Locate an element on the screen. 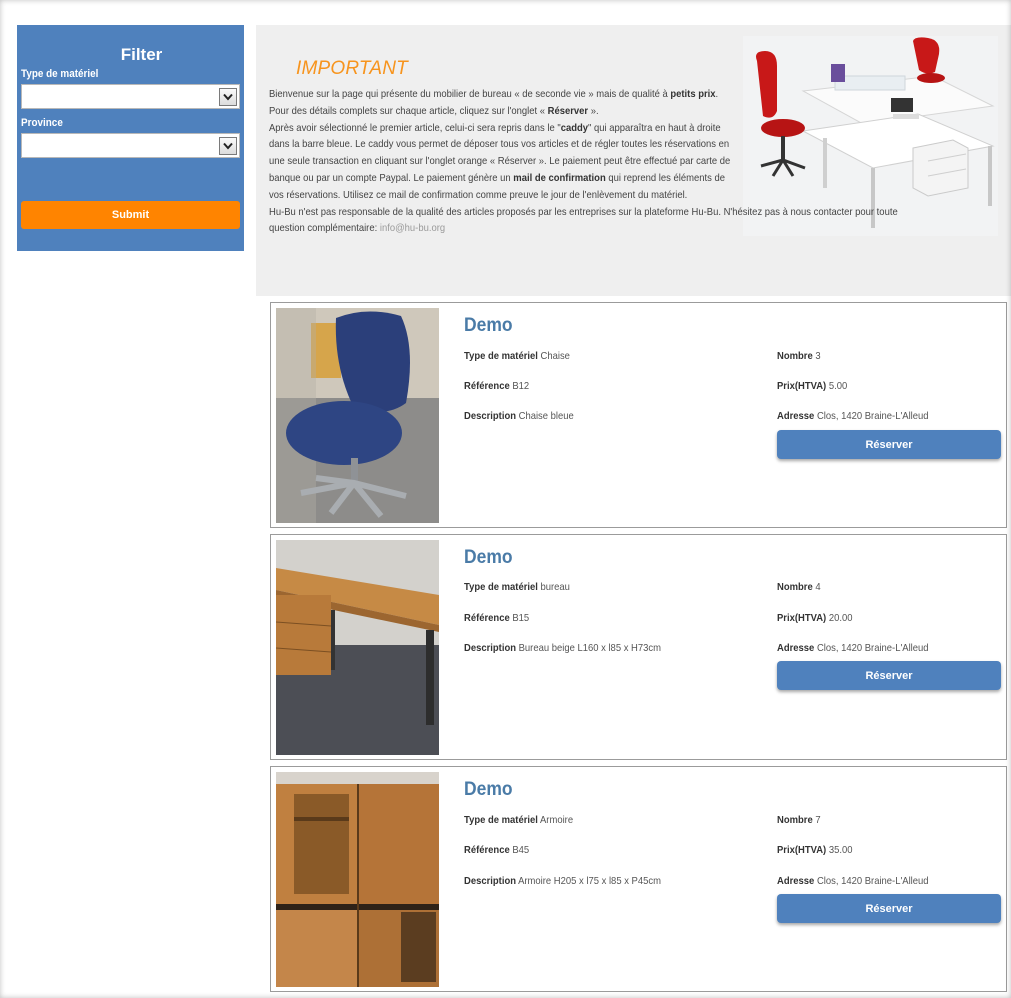 The height and width of the screenshot is (998, 1011). info-text-bold: petits prix is located at coordinates (693, 94).